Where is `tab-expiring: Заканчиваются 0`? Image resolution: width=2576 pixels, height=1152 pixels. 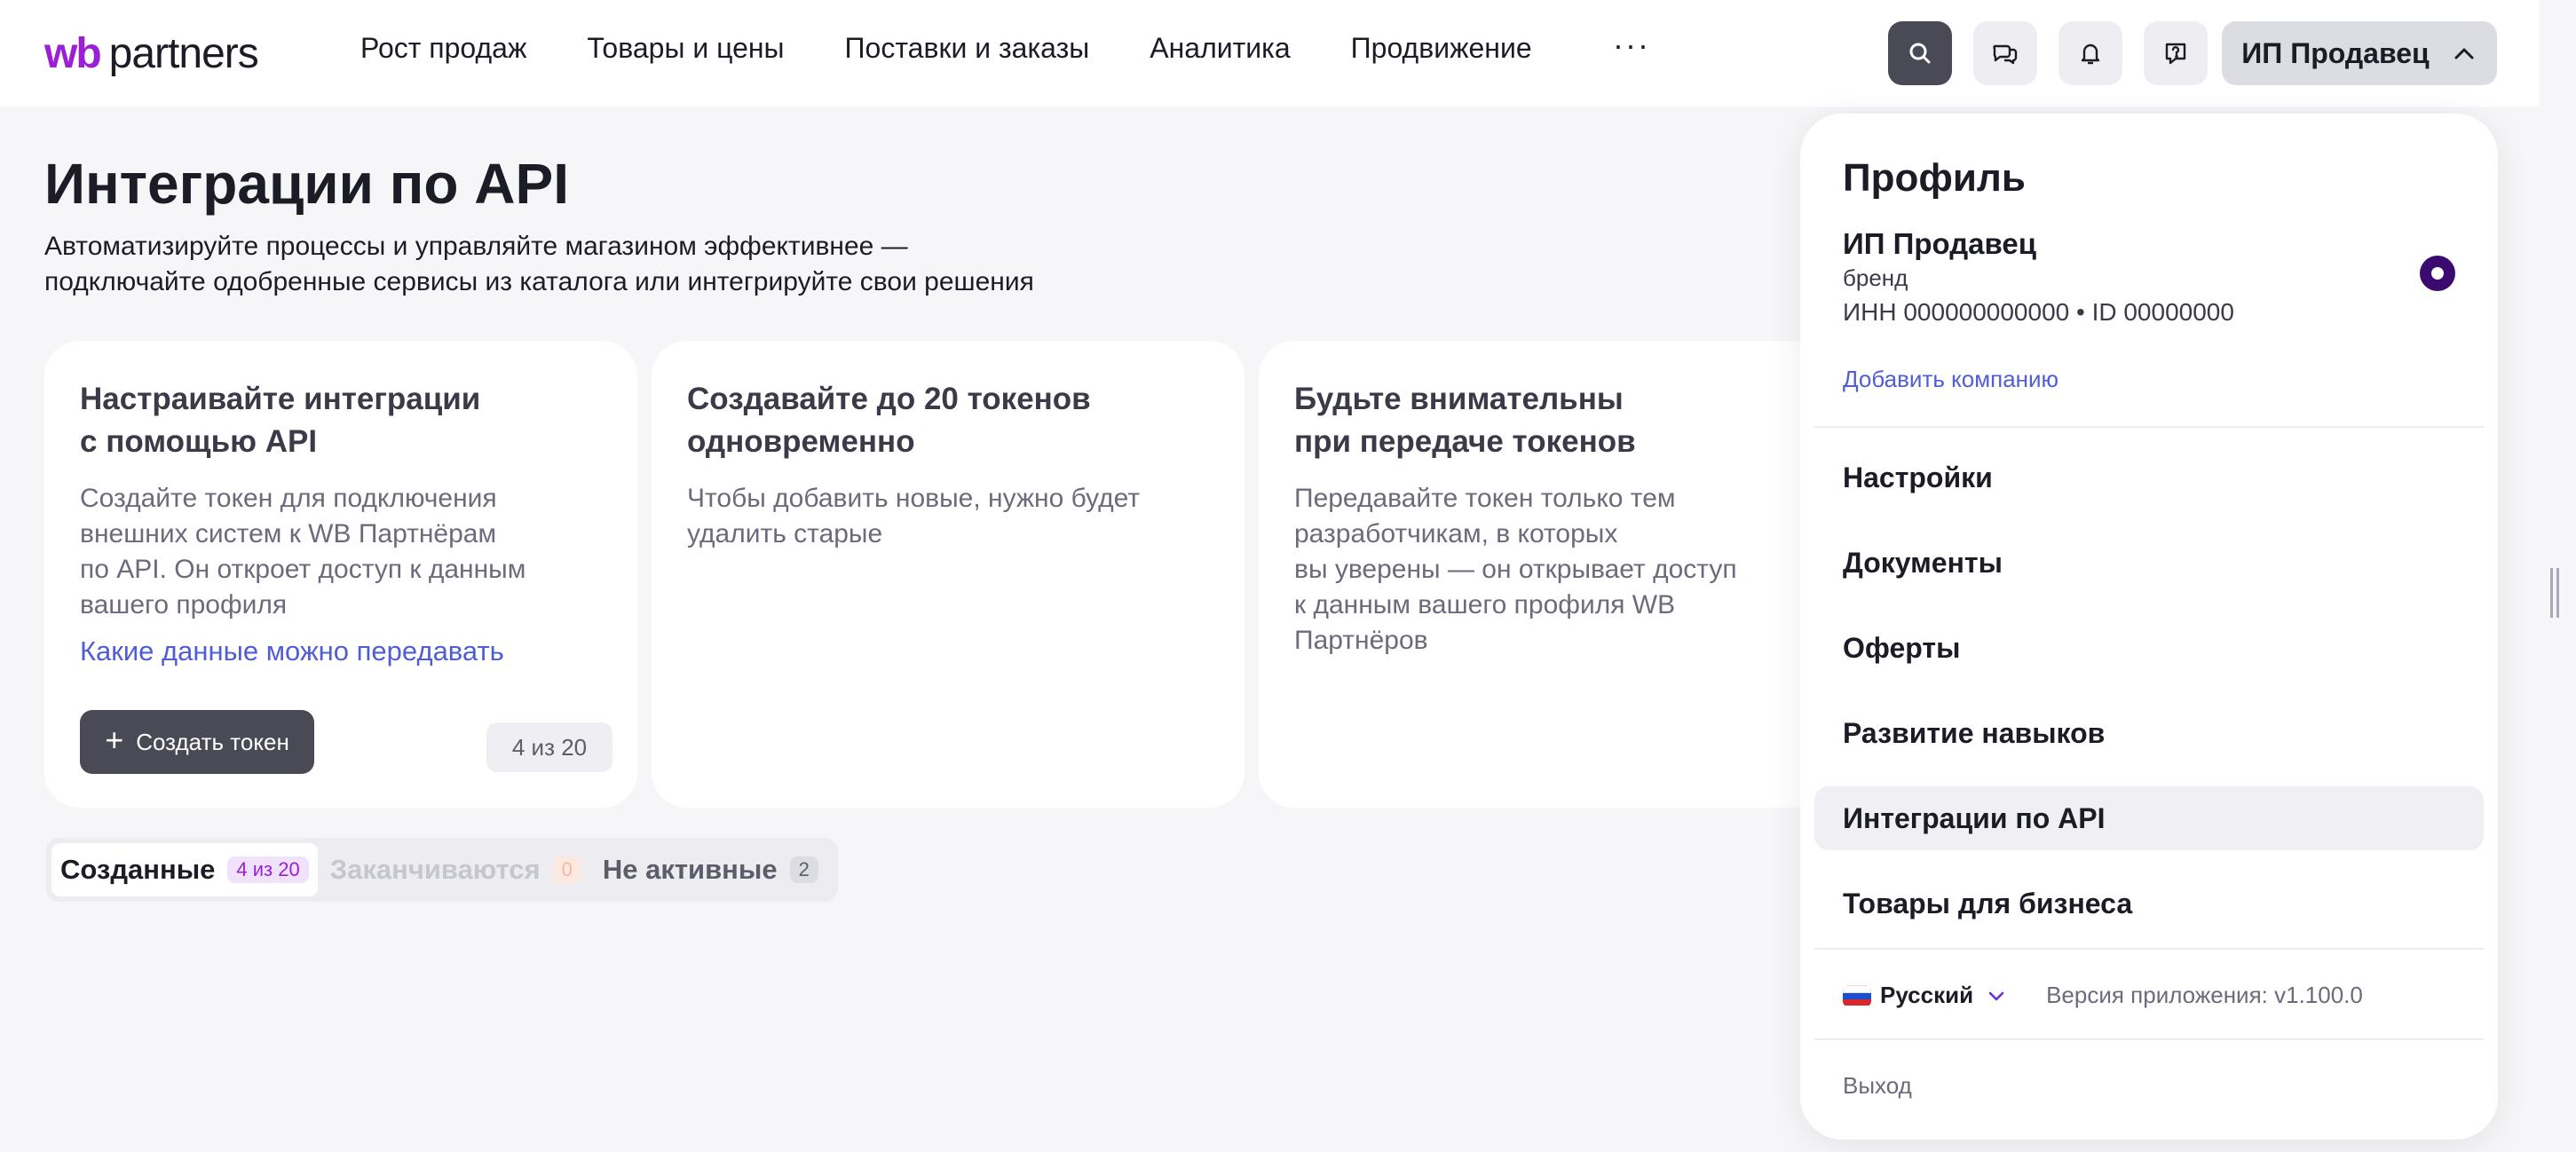 tab-expiring: Заканчиваются 0 is located at coordinates (455, 870).